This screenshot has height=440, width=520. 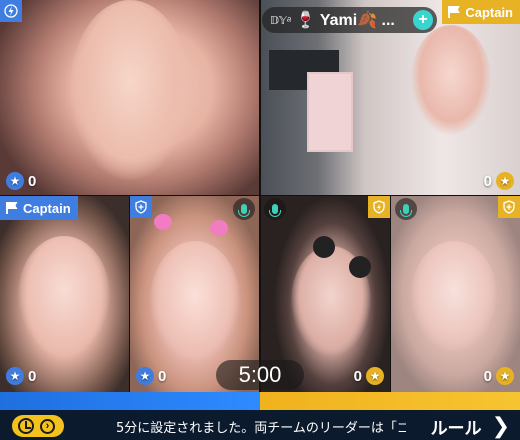 I want to click on blue-team-bar, so click(x=130, y=401).